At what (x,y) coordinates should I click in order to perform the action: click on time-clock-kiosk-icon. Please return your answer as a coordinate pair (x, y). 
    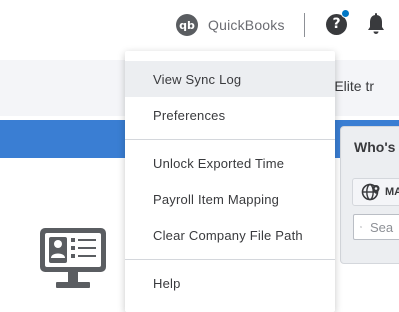
    Looking at the image, I should click on (74, 261).